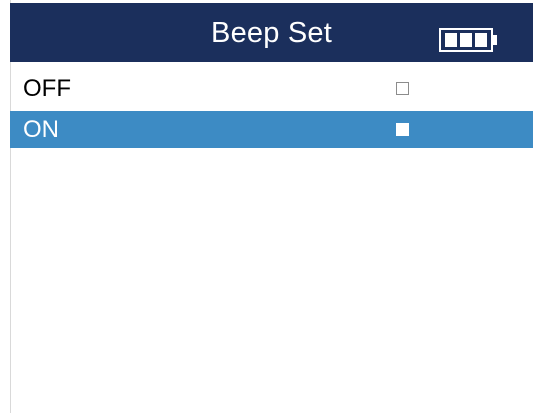 Image resolution: width=533 pixels, height=413 pixels. What do you see at coordinates (271, 129) in the screenshot?
I see `option-on: ON` at bounding box center [271, 129].